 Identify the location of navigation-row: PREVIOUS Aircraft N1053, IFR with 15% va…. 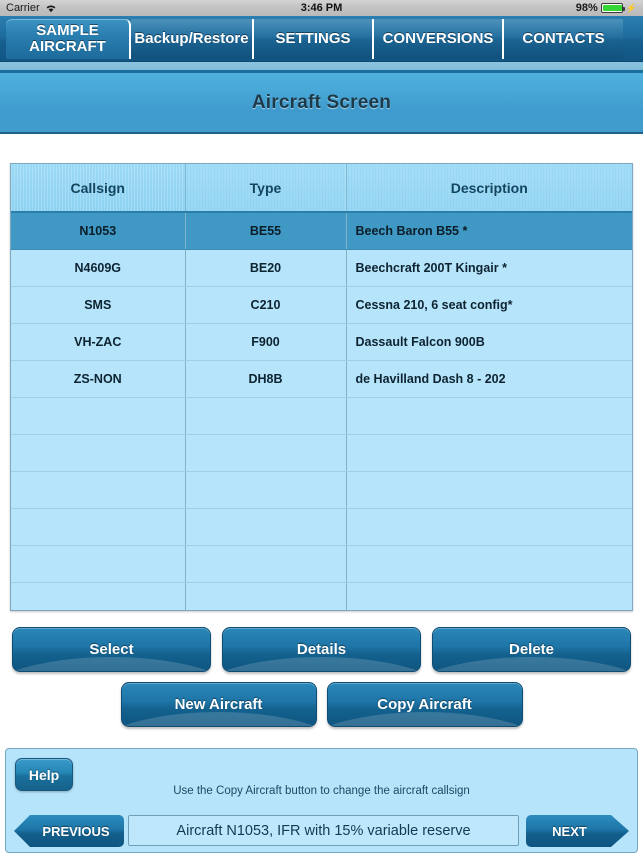
(321, 831).